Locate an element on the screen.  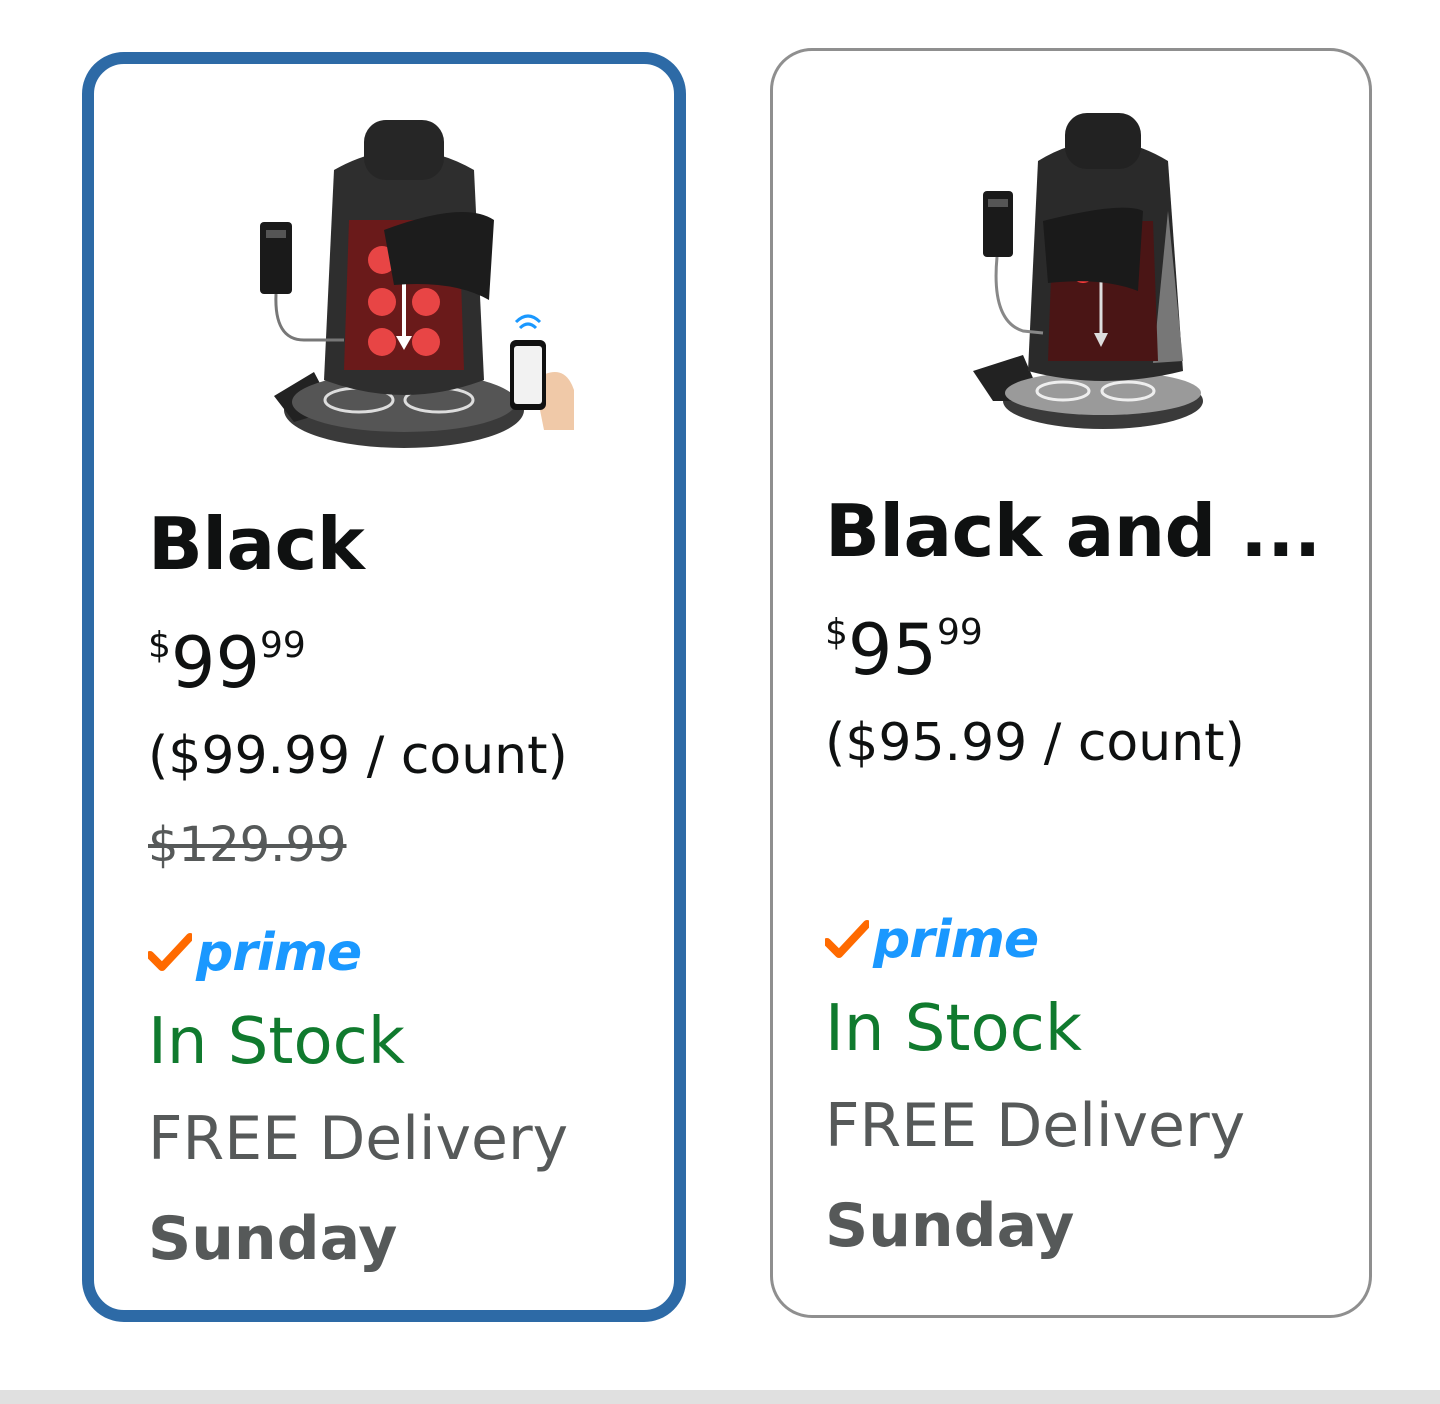
price-whole: 99 is located at coordinates (215, 663).